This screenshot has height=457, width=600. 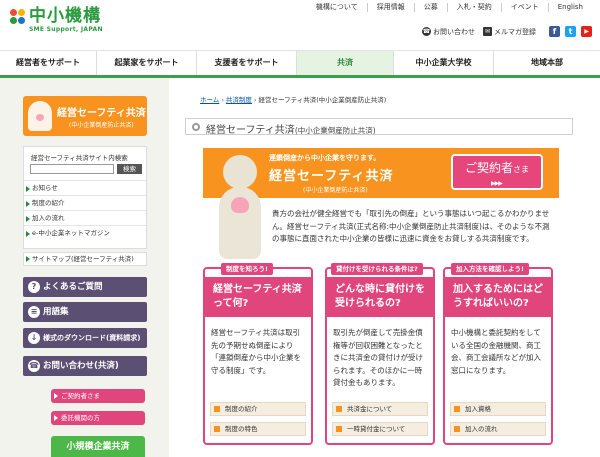 What do you see at coordinates (454, 31) in the screenshot?
I see `contact-label: お問い合わせ` at bounding box center [454, 31].